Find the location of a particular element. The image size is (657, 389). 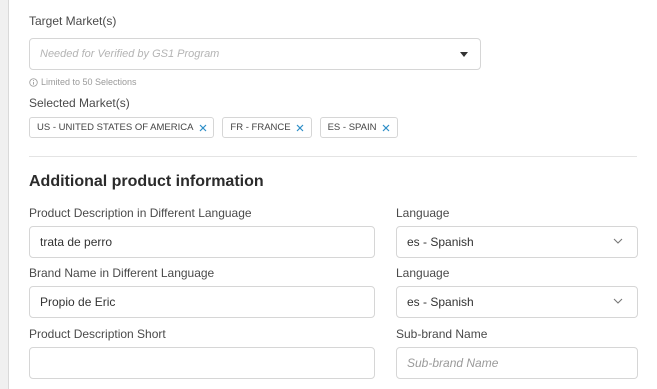

market-chip-label: ES - SPAIN is located at coordinates (352, 127).